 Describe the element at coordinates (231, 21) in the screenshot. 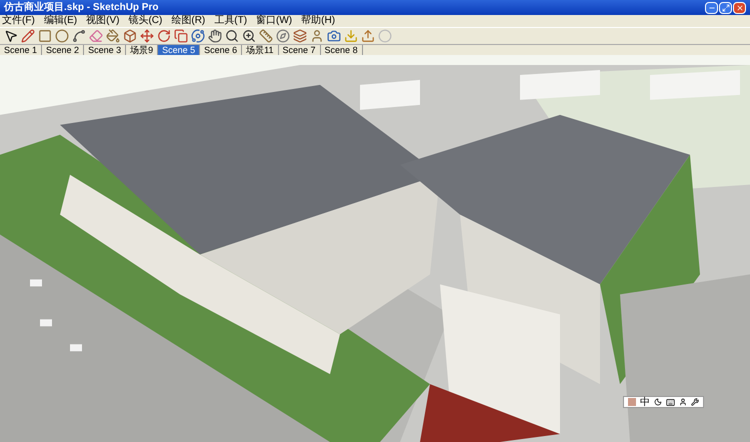

I see `menu-item: 工具(T)` at that location.